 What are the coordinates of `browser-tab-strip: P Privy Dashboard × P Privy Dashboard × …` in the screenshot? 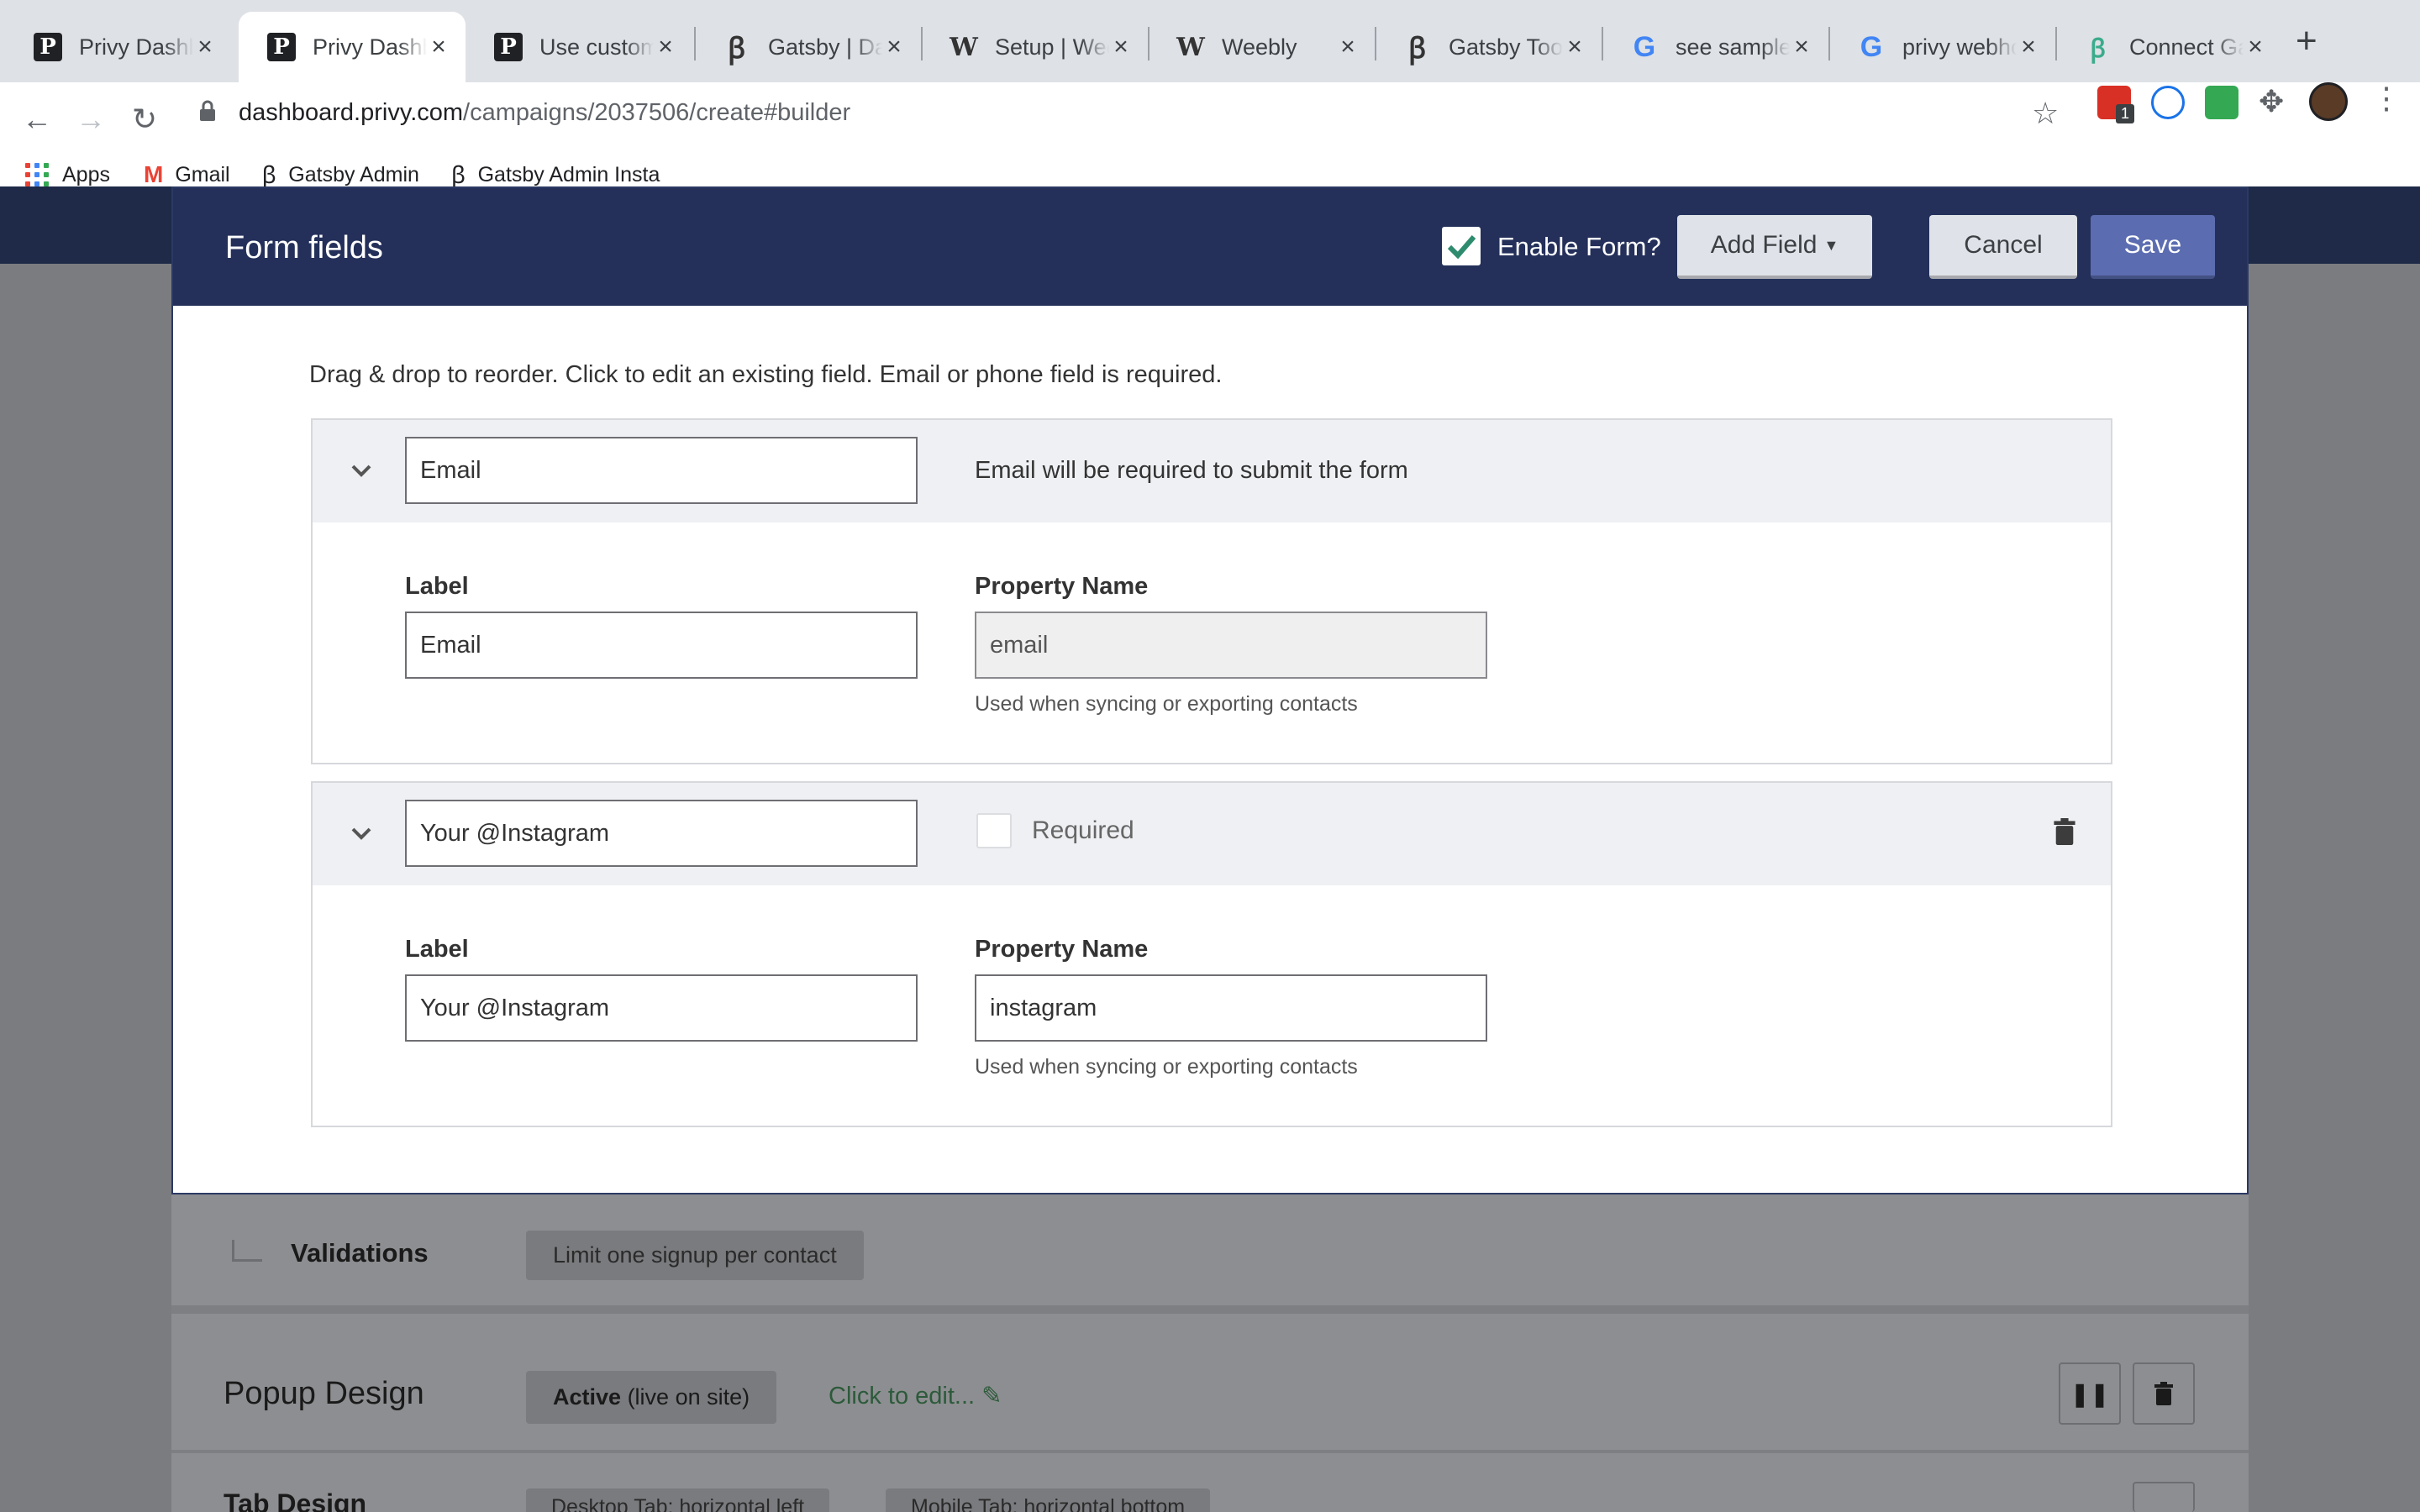 It's located at (1210, 41).